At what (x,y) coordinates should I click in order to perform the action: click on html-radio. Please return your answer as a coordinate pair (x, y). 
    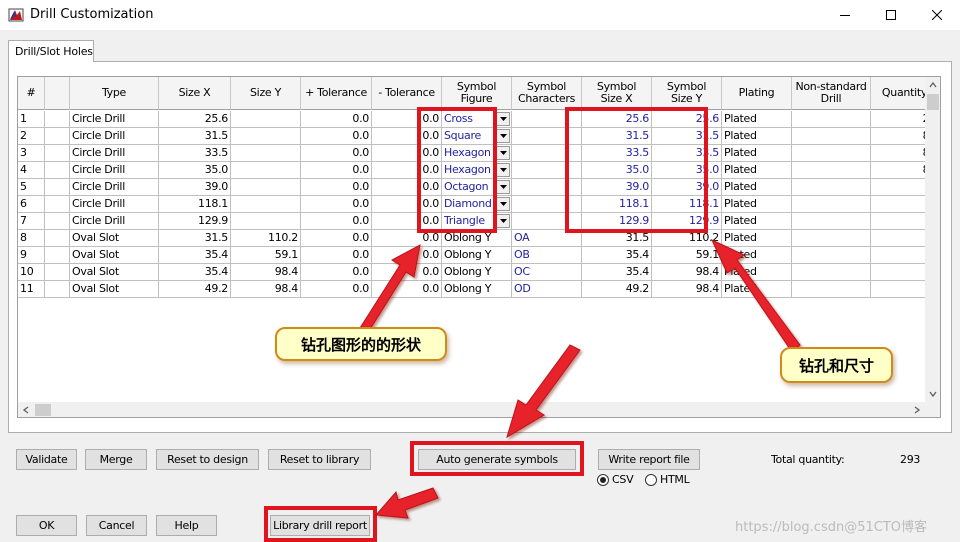
    Looking at the image, I should click on (651, 480).